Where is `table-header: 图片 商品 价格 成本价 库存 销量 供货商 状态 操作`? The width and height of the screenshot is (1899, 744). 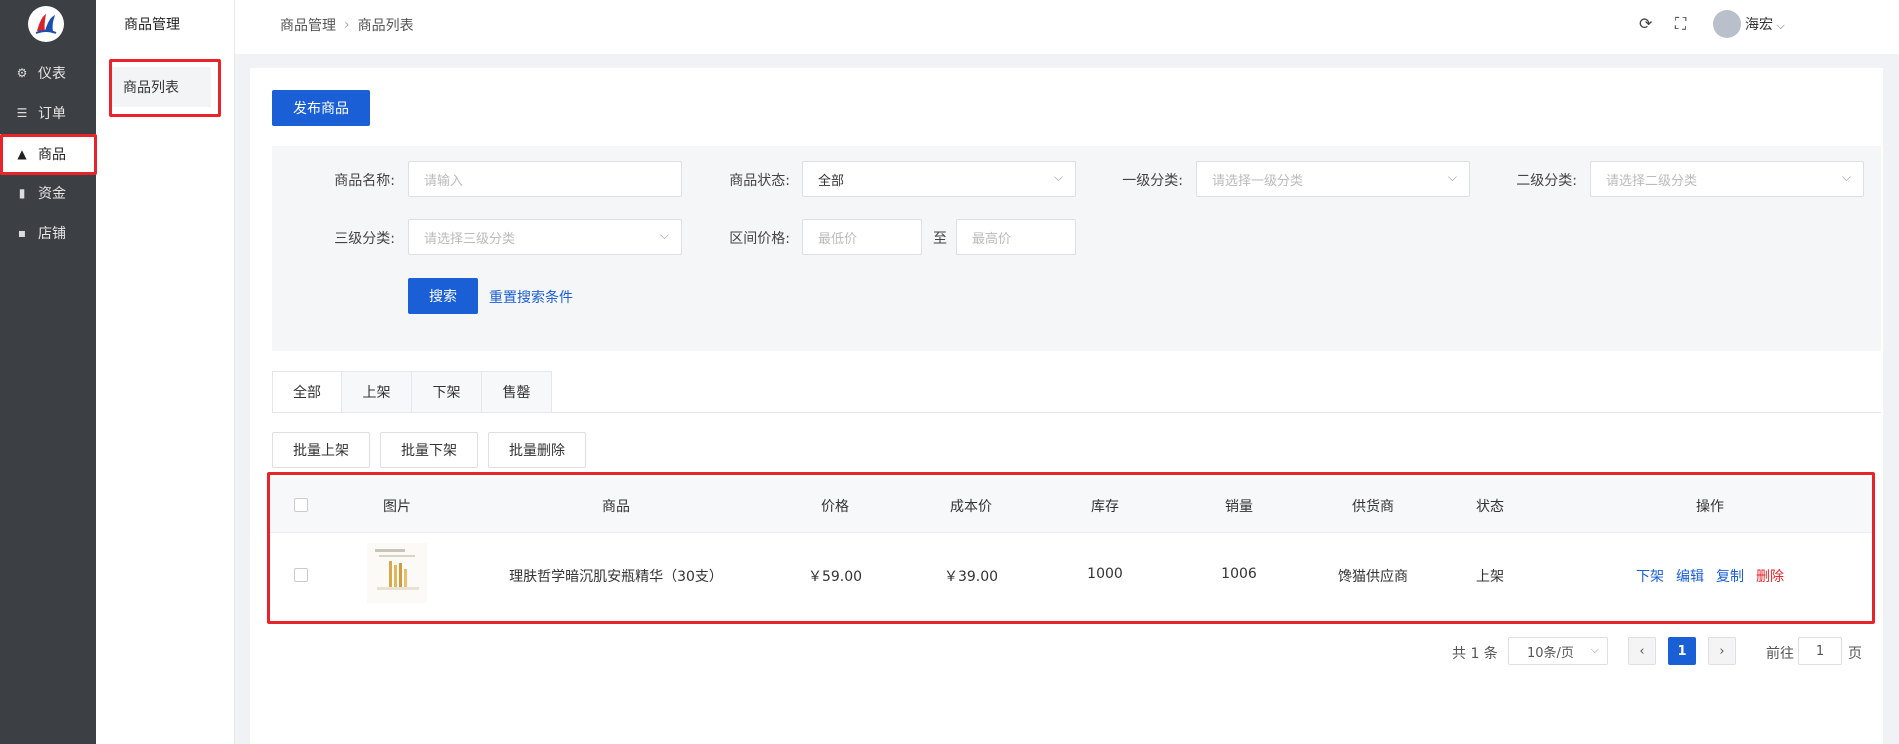 table-header: 图片 商品 价格 成本价 库存 销量 供货商 状态 操作 is located at coordinates (1071, 505).